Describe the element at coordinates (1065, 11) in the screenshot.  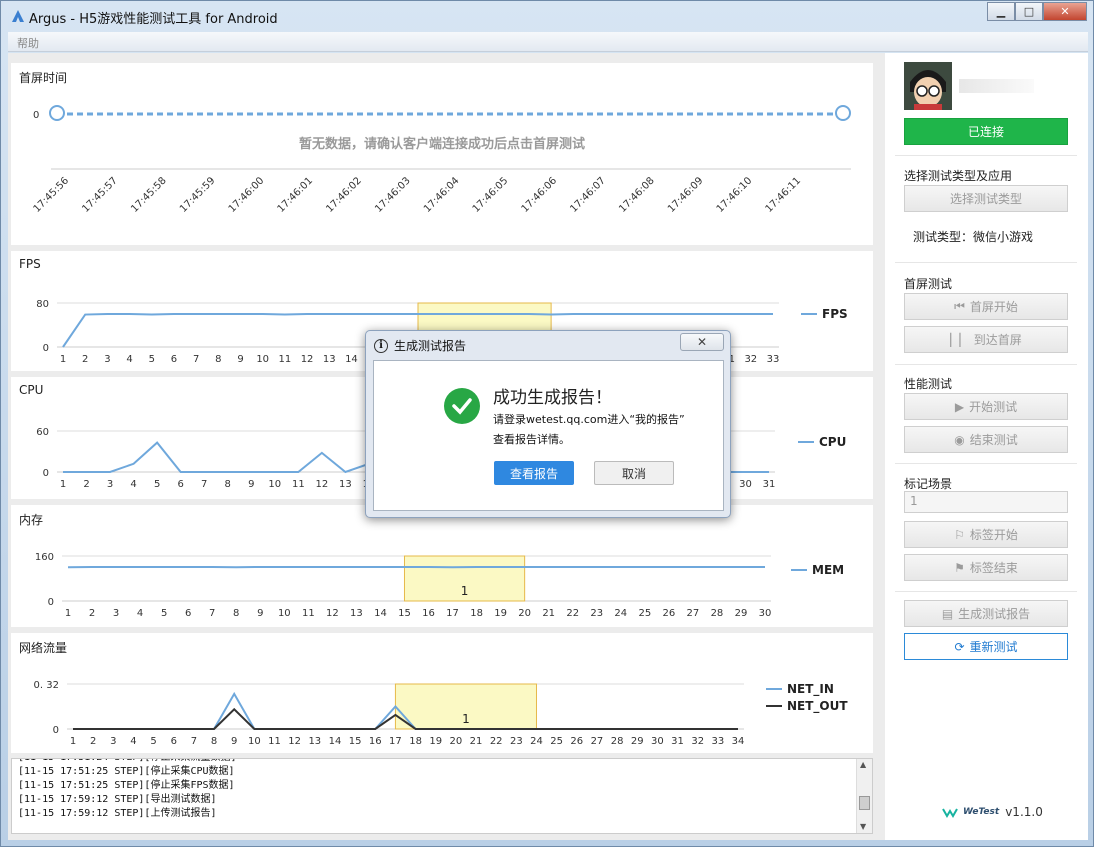
I see `close-button: ✕` at that location.